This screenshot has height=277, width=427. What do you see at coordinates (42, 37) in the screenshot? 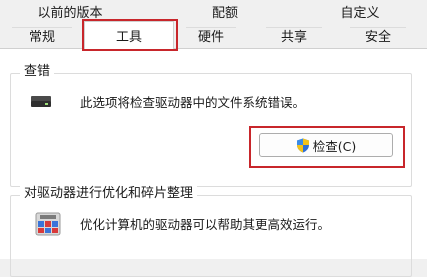
I see `tab-general: 常规` at bounding box center [42, 37].